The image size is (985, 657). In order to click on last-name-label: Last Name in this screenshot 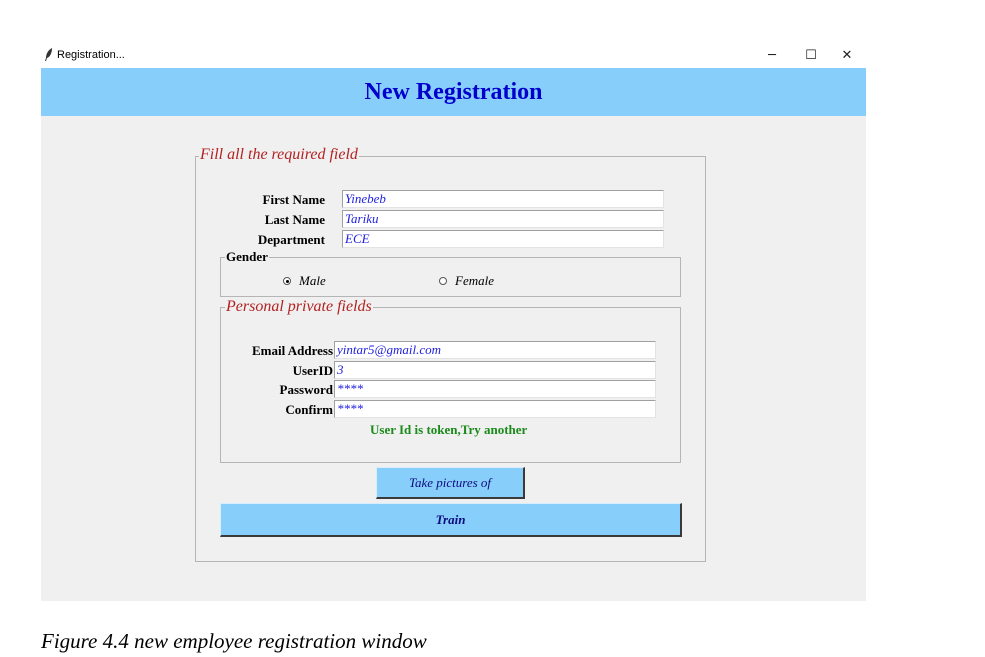, I will do `click(294, 219)`.